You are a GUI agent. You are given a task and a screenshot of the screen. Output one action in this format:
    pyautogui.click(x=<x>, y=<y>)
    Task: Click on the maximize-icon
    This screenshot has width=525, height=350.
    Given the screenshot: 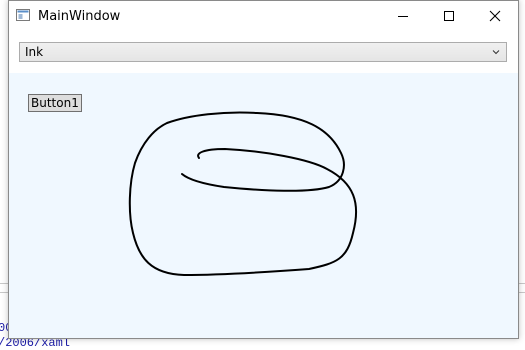 What is the action you would take?
    pyautogui.click(x=449, y=16)
    